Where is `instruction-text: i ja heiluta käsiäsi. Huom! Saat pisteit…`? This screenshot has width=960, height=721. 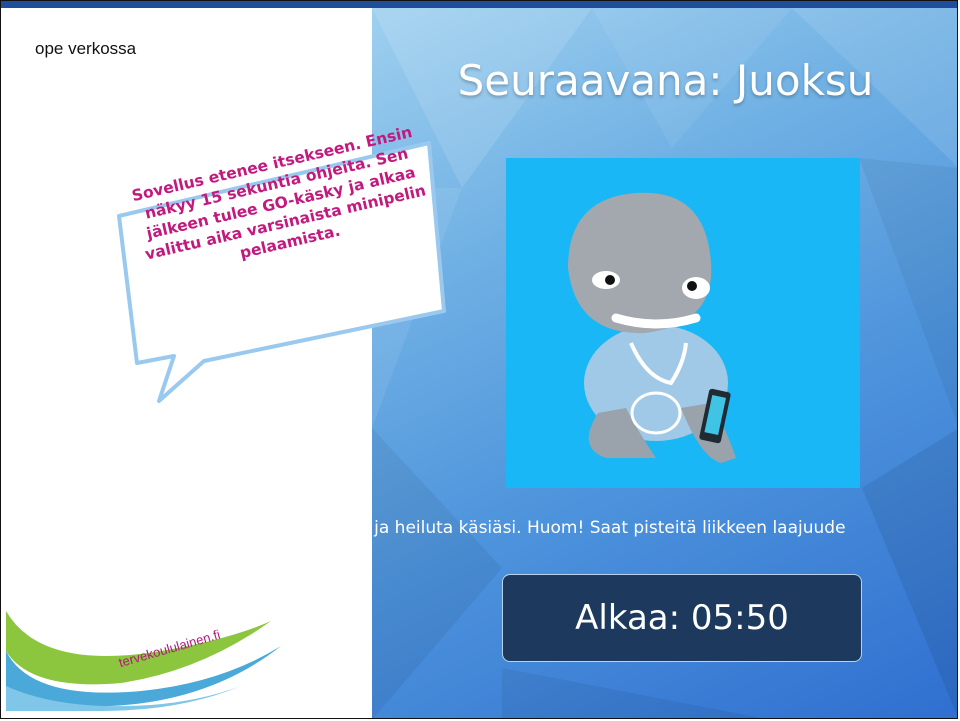
instruction-text: i ja heiluta käsiäsi. Huom! Saat pisteit… is located at coordinates (609, 528).